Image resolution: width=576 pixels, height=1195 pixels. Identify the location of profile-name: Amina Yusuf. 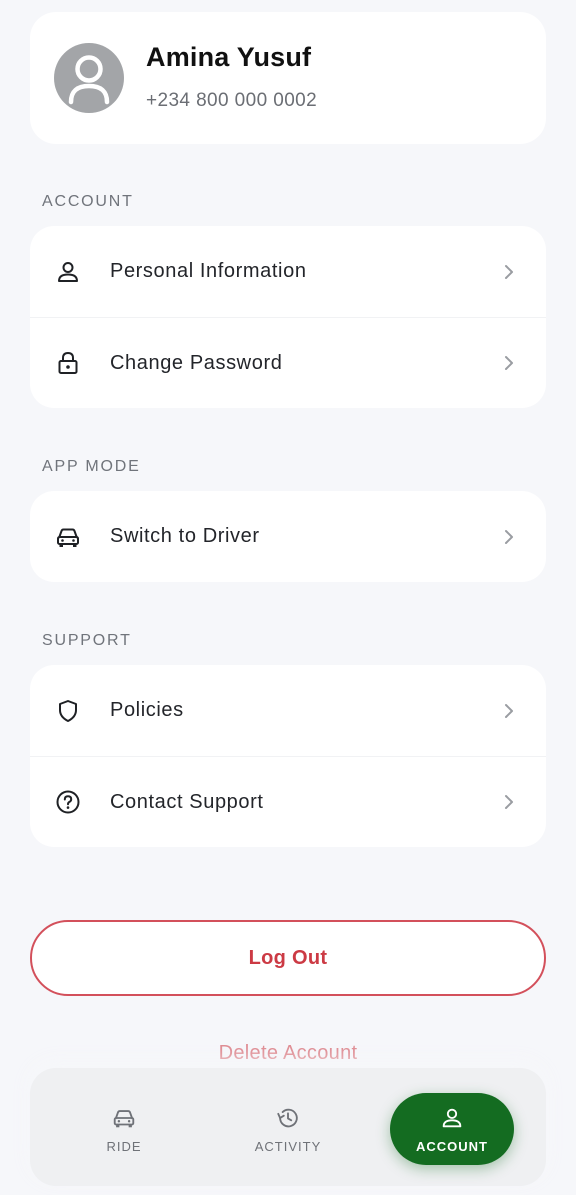
(229, 57).